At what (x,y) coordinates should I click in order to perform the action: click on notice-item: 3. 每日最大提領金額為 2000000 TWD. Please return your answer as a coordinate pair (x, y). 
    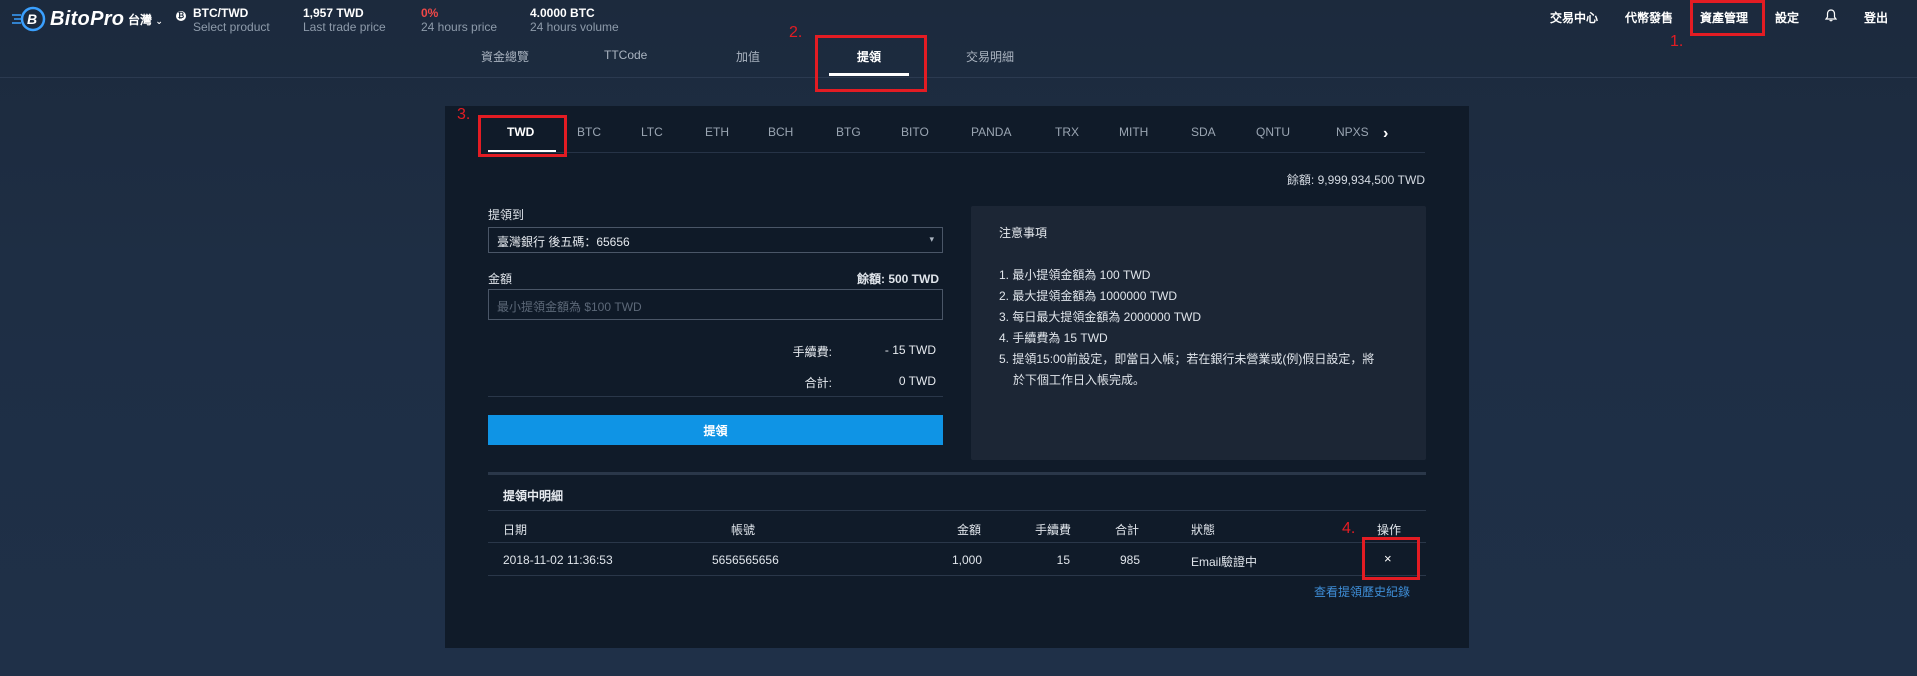
    Looking at the image, I should click on (1100, 317).